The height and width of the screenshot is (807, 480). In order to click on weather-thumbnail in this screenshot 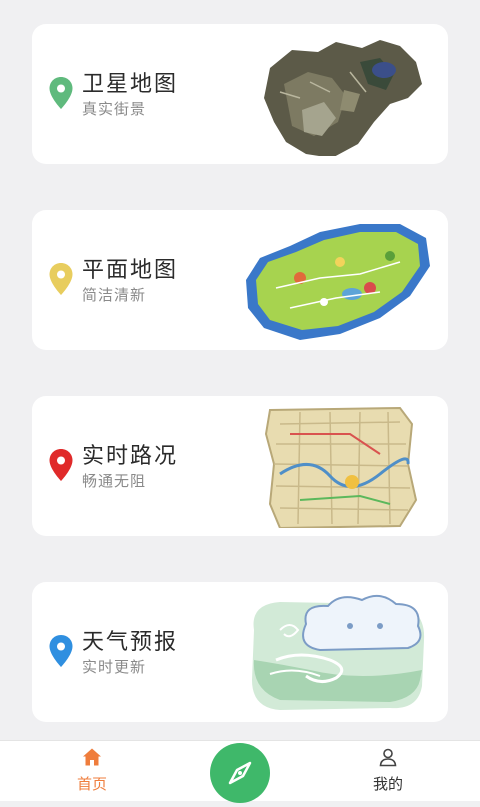, I will do `click(338, 652)`.